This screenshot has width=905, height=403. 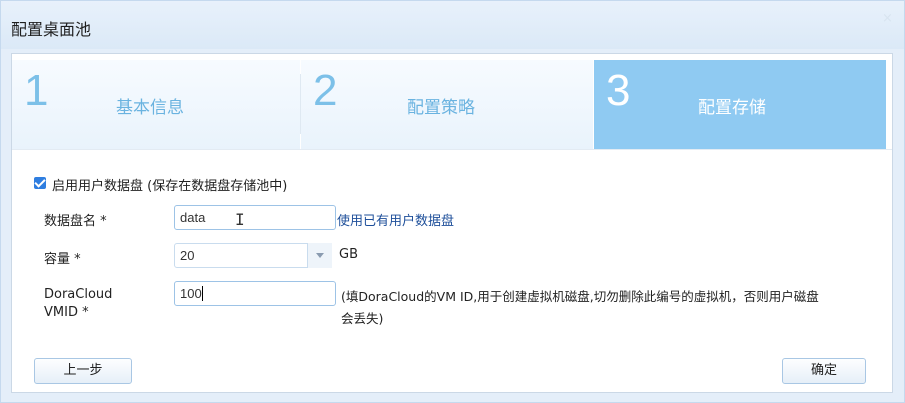 I want to click on disk-name-input, so click(x=255, y=217).